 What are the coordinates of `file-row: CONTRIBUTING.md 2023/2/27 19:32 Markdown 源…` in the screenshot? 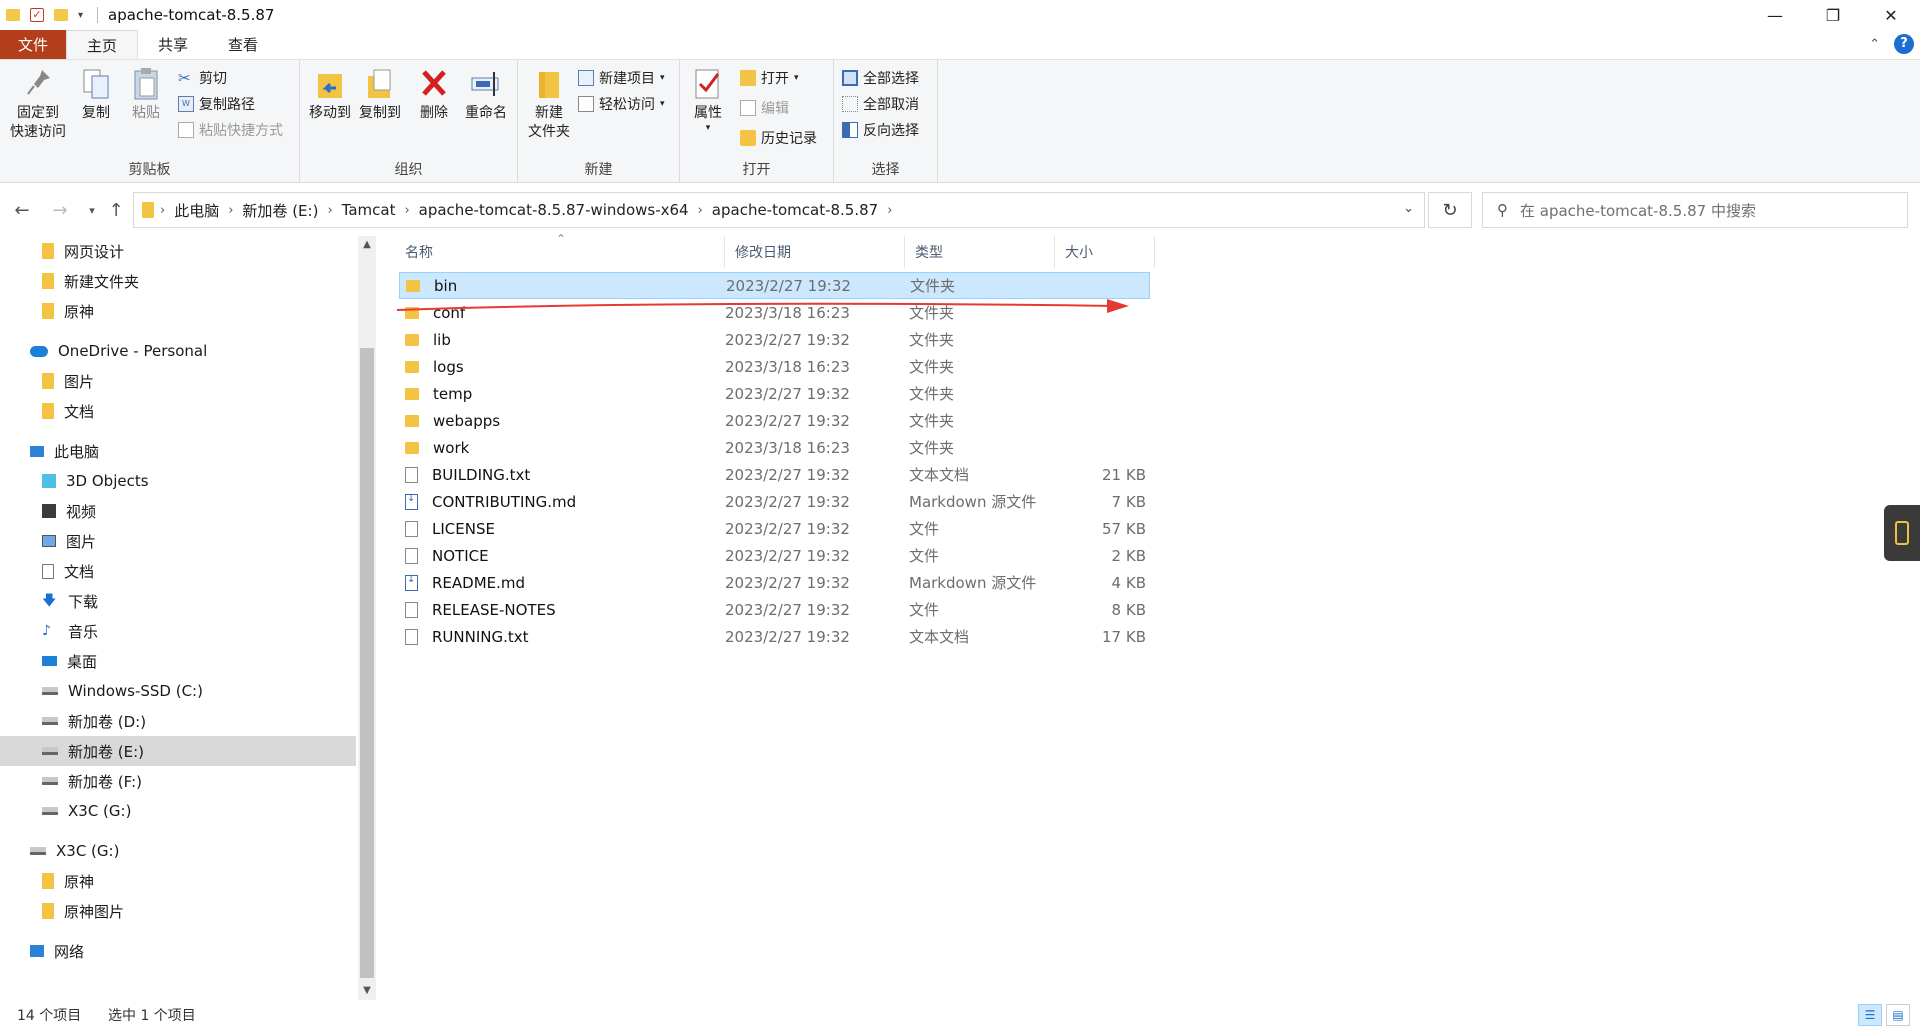 It's located at (774, 501).